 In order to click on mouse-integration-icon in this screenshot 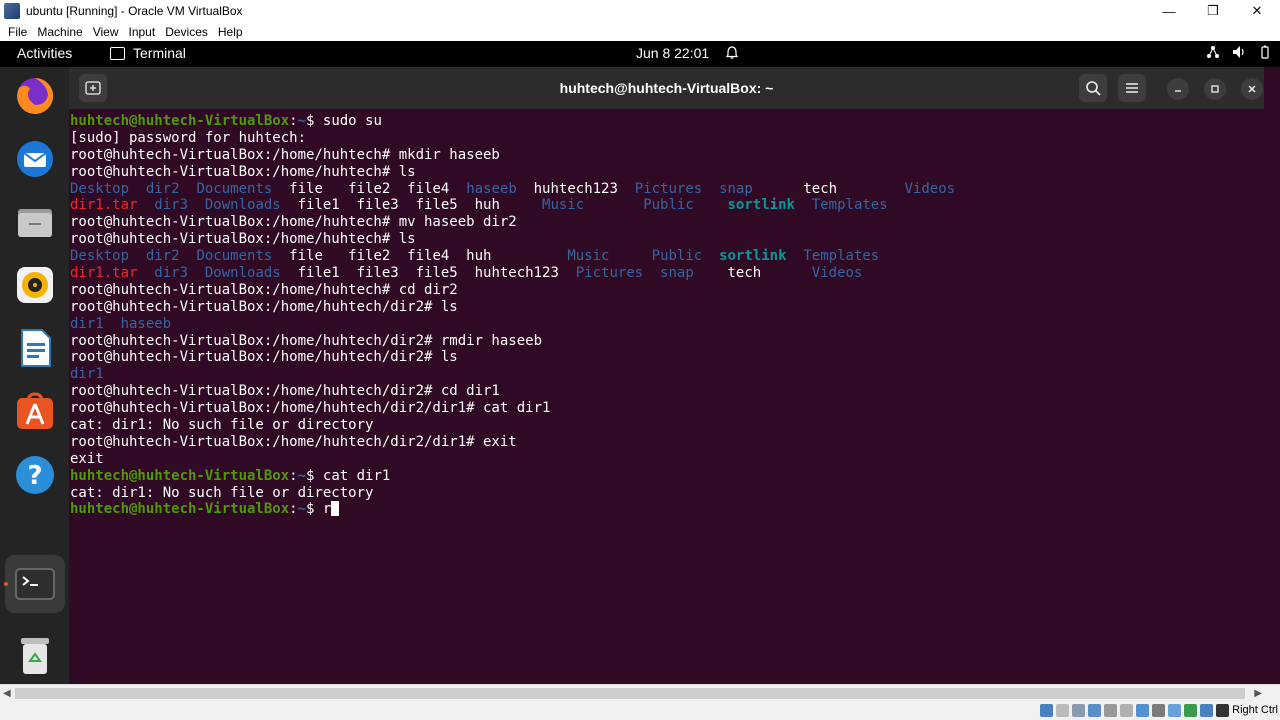, I will do `click(1206, 710)`.